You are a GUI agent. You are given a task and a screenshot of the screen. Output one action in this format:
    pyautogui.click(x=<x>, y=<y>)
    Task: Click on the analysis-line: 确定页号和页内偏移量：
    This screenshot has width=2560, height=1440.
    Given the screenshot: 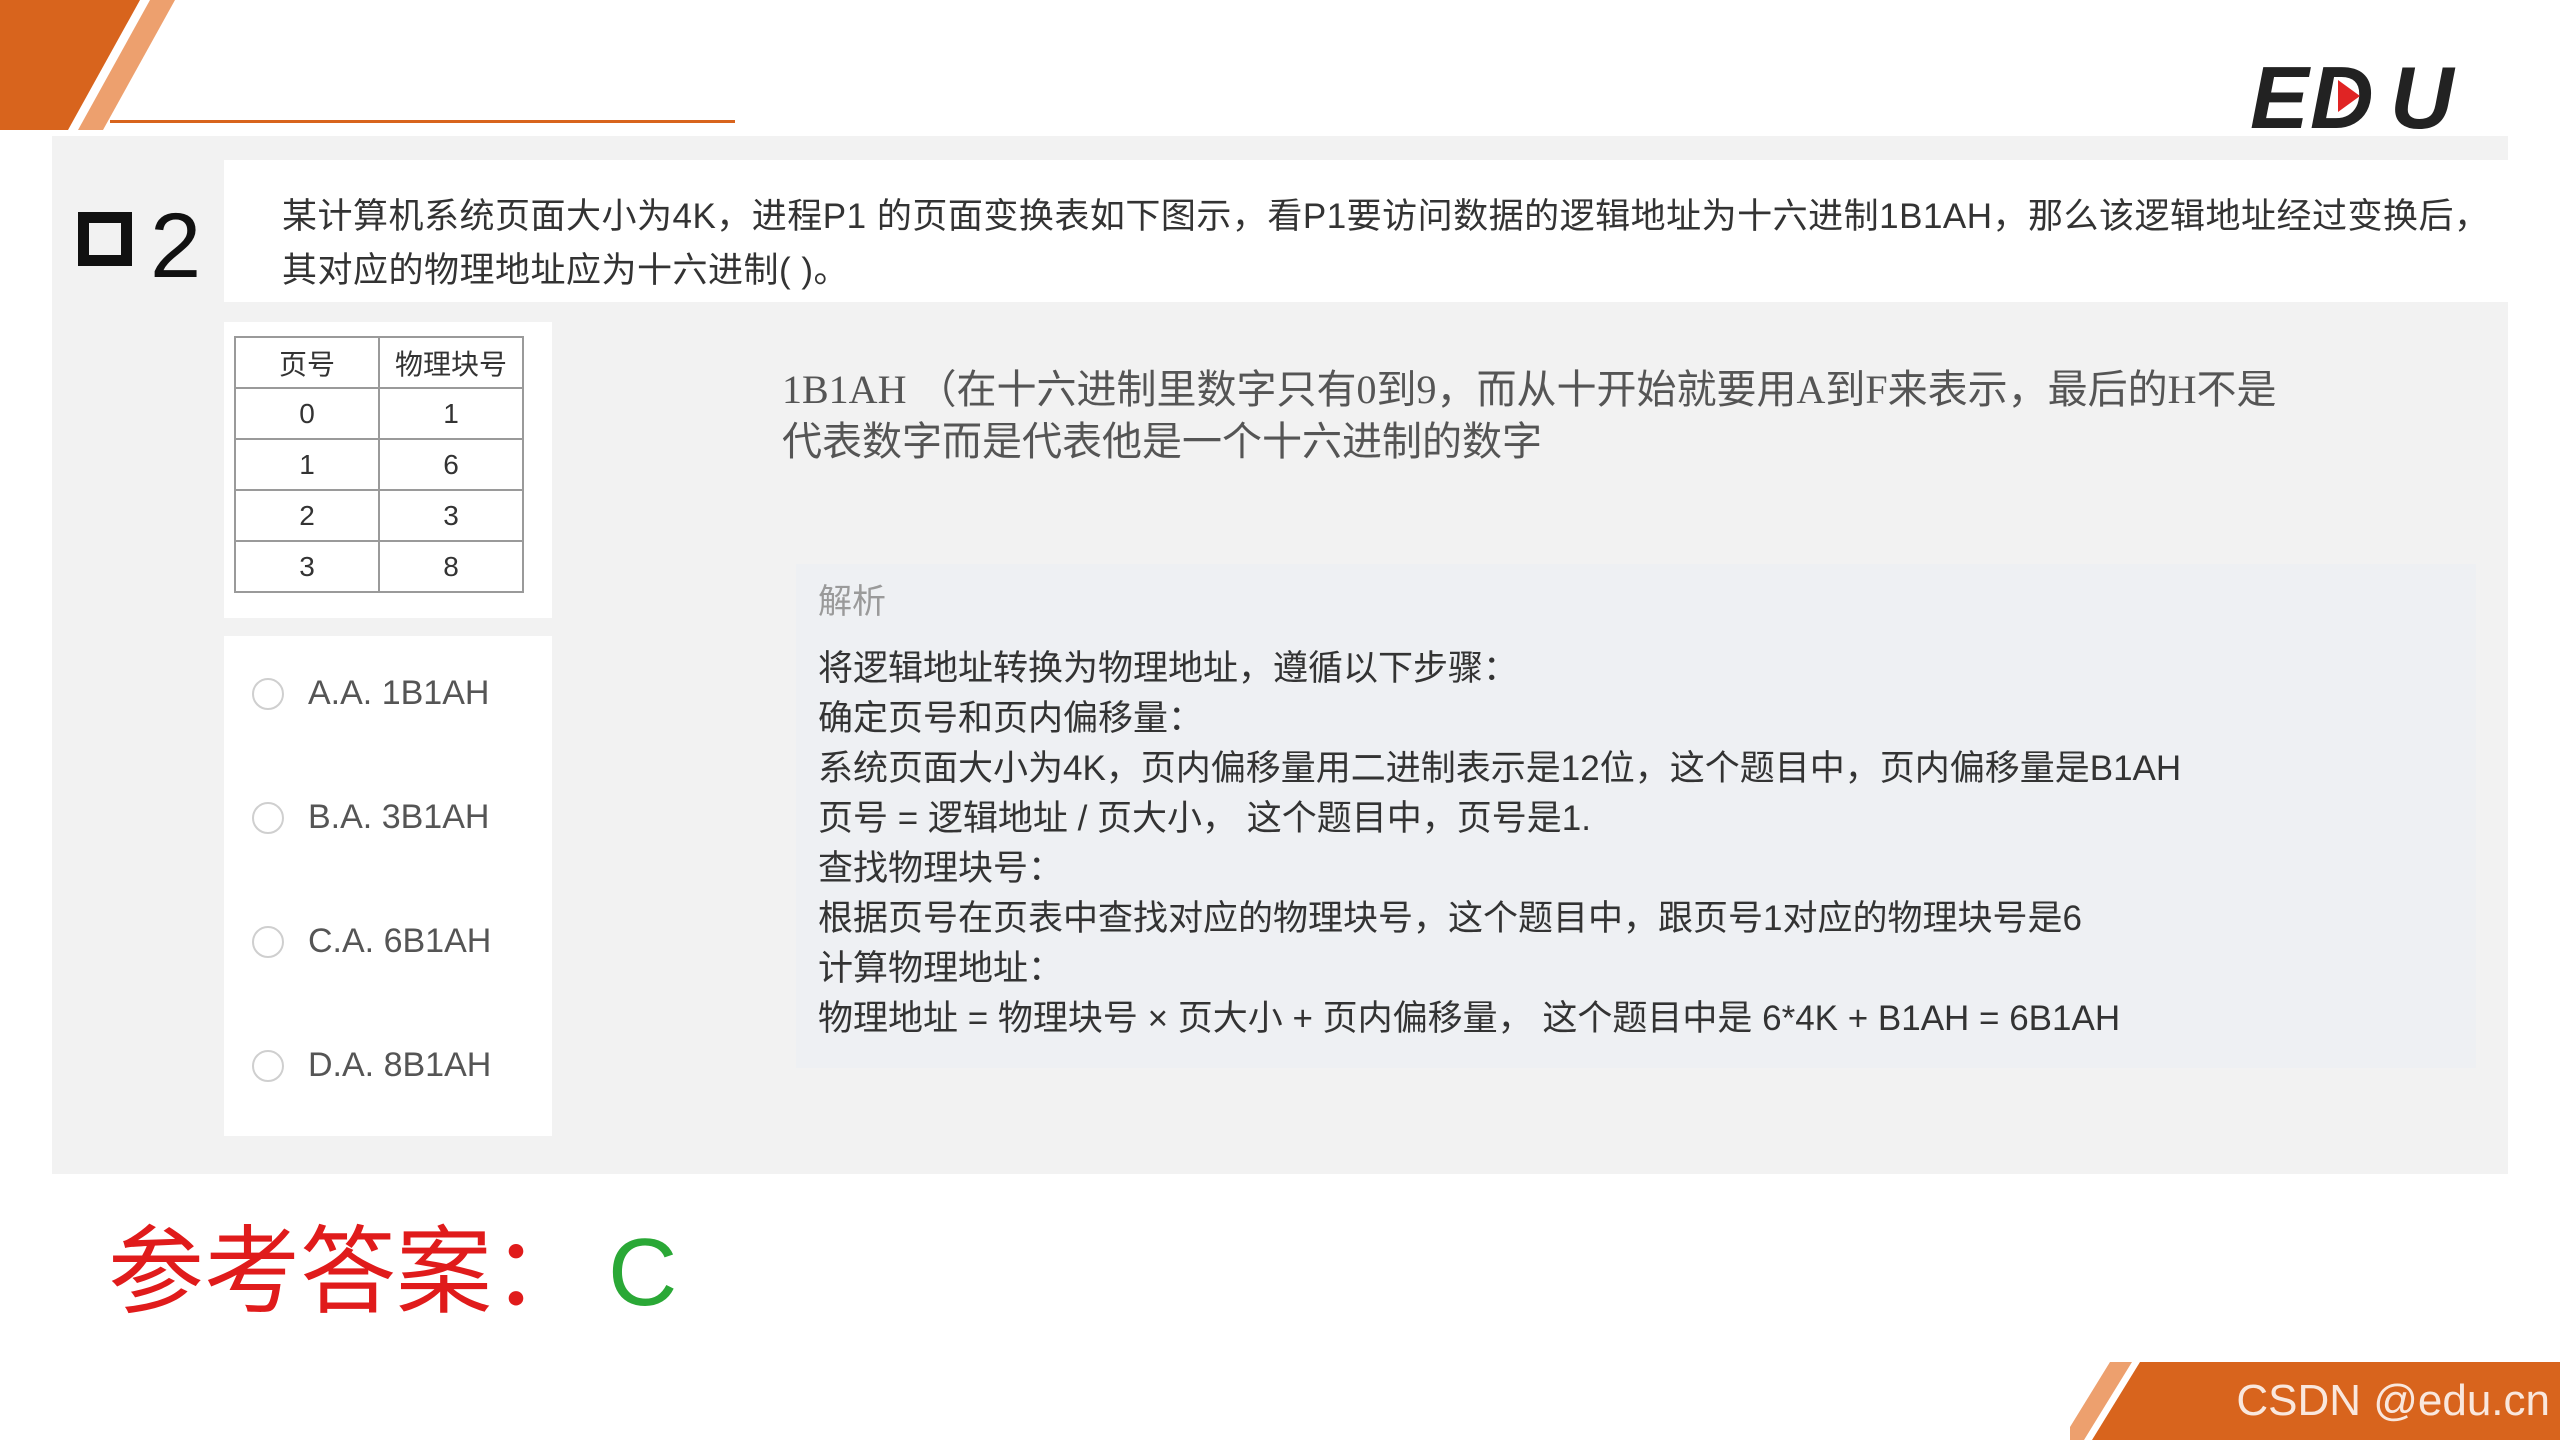 What is the action you would take?
    pyautogui.click(x=1011, y=718)
    